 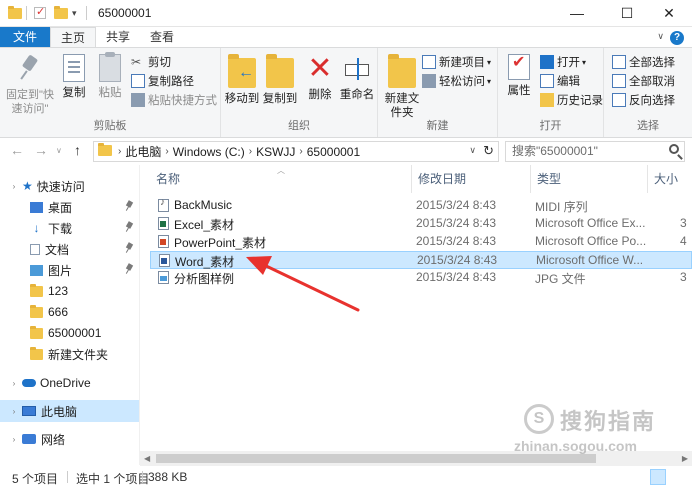 What do you see at coordinates (280, 79) in the screenshot?
I see `copy-to-button: 复制到` at bounding box center [280, 79].